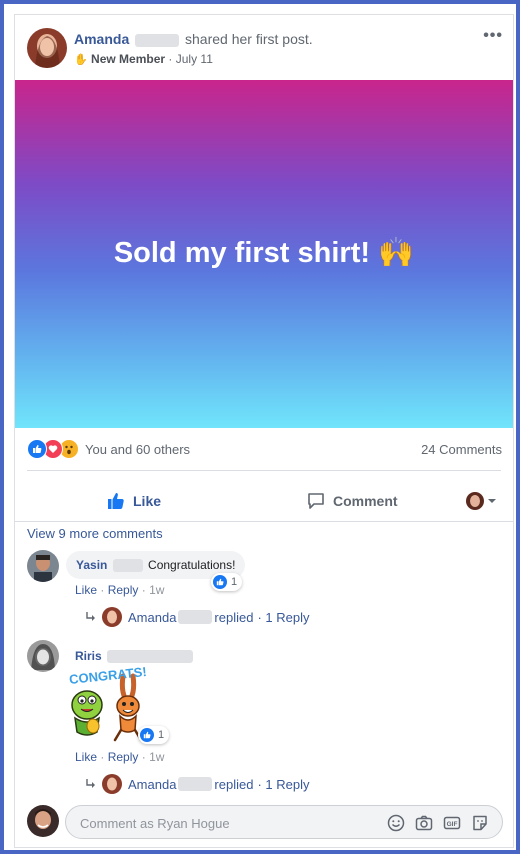  I want to click on badge-line: ✋ New Member · July 11, so click(143, 59).